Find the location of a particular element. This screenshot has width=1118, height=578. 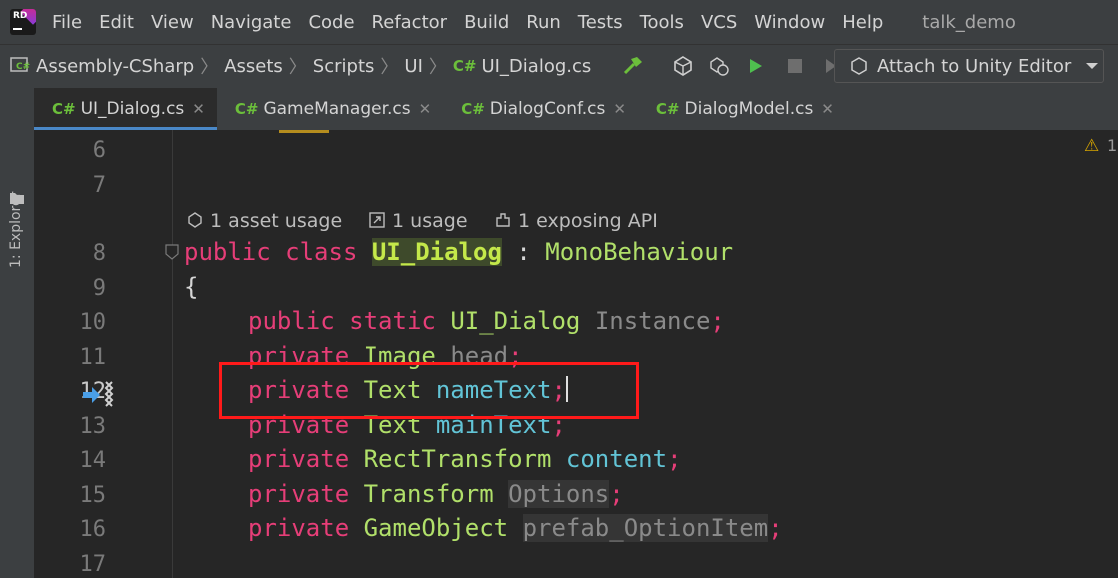

highlight-annotation-box is located at coordinates (429, 390).